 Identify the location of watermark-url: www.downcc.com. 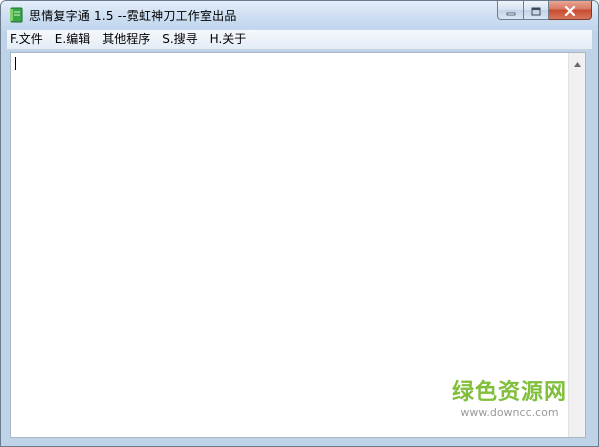
(509, 412).